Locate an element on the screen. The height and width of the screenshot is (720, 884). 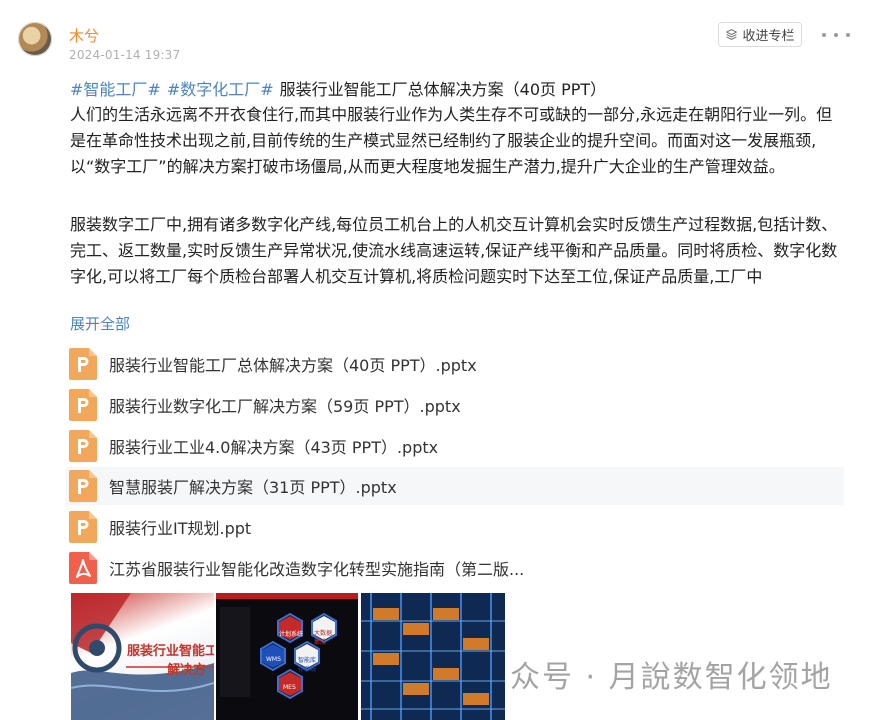
image-thumbnail: 服装行业智能工 解决方 is located at coordinates (142, 656).